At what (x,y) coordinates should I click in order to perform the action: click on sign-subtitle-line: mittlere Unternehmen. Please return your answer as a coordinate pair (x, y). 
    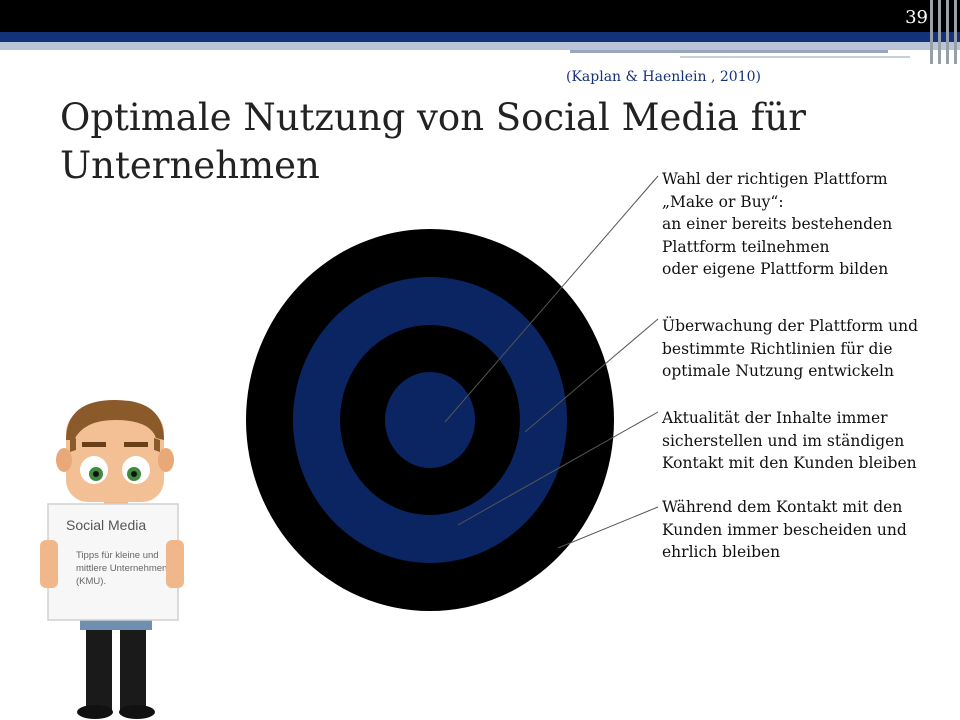
    Looking at the image, I should click on (121, 568).